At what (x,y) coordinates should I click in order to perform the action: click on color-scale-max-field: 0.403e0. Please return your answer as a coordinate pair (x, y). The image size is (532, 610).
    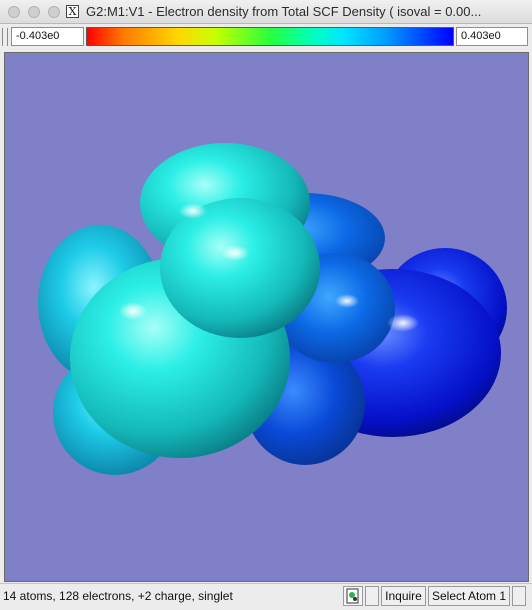
    Looking at the image, I should click on (492, 36).